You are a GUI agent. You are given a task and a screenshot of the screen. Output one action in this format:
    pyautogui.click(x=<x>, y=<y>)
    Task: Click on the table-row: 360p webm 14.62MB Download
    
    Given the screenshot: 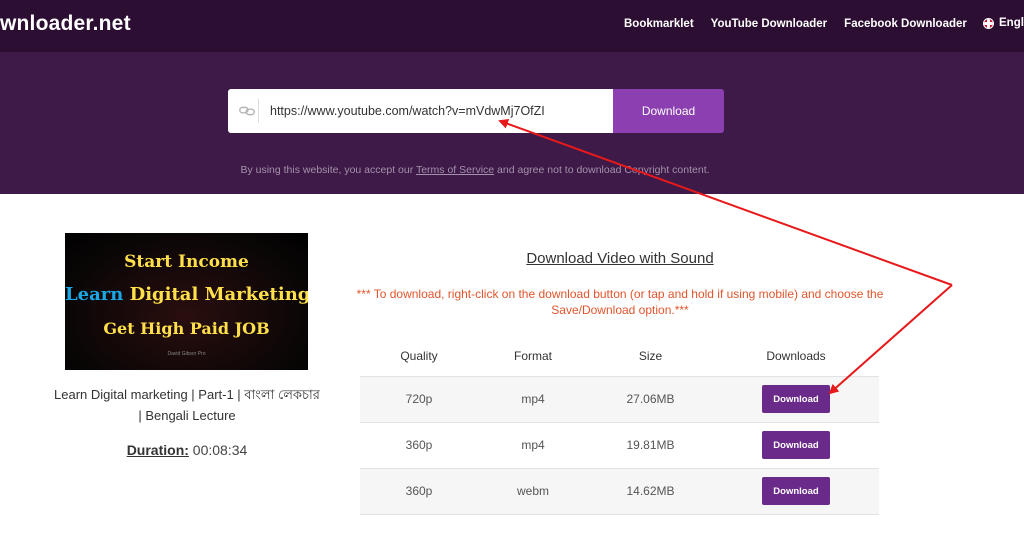 What is the action you would take?
    pyautogui.click(x=619, y=491)
    